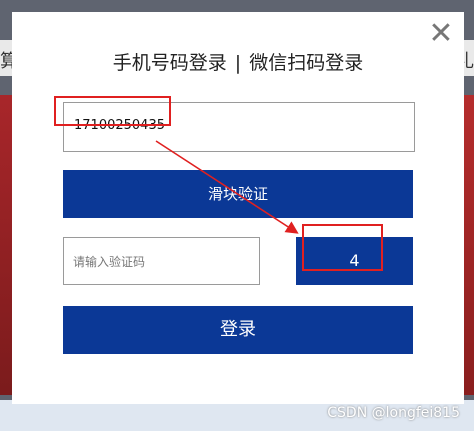 This screenshot has height=431, width=474. I want to click on watermark: CSDN @longfei815, so click(393, 413).